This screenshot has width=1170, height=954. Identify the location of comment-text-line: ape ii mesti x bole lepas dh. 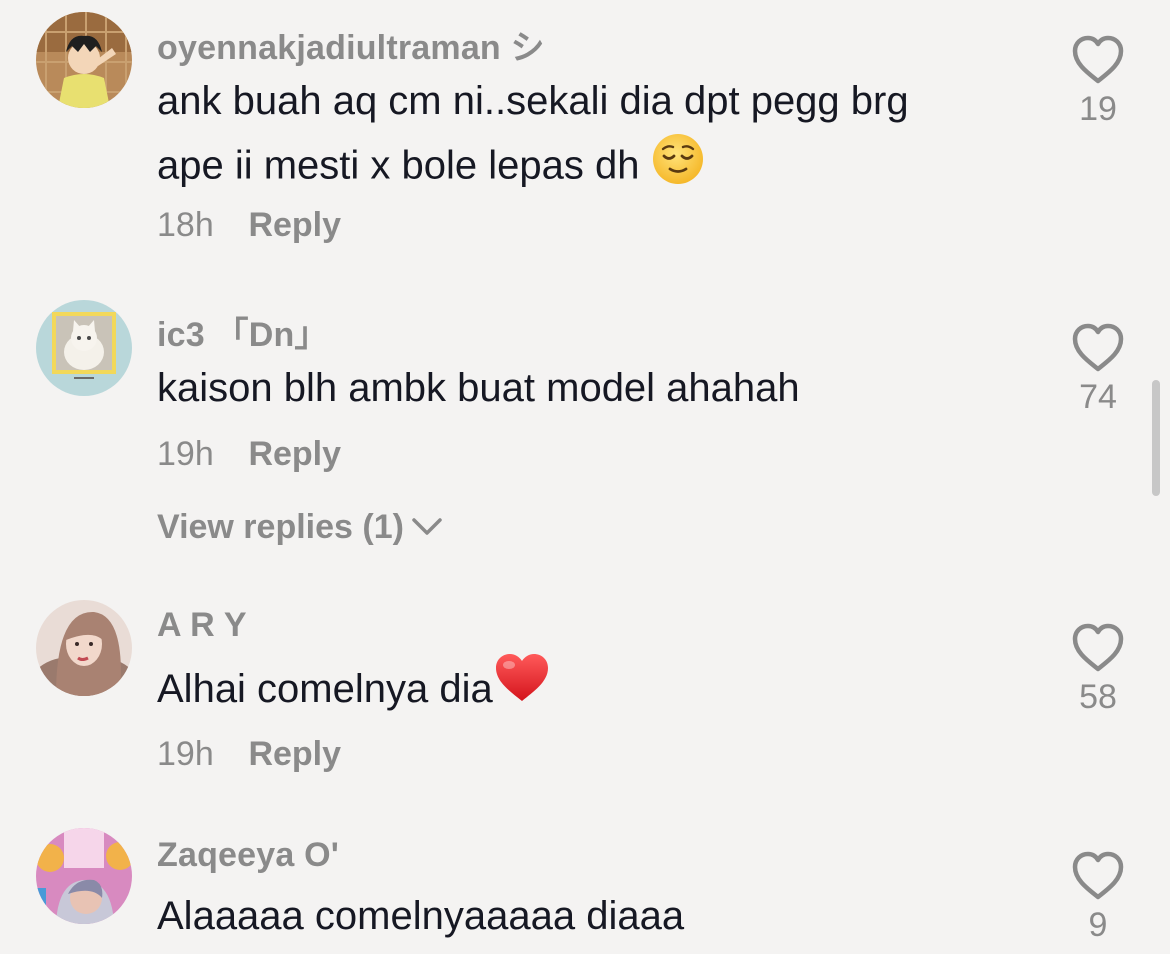
(587, 168).